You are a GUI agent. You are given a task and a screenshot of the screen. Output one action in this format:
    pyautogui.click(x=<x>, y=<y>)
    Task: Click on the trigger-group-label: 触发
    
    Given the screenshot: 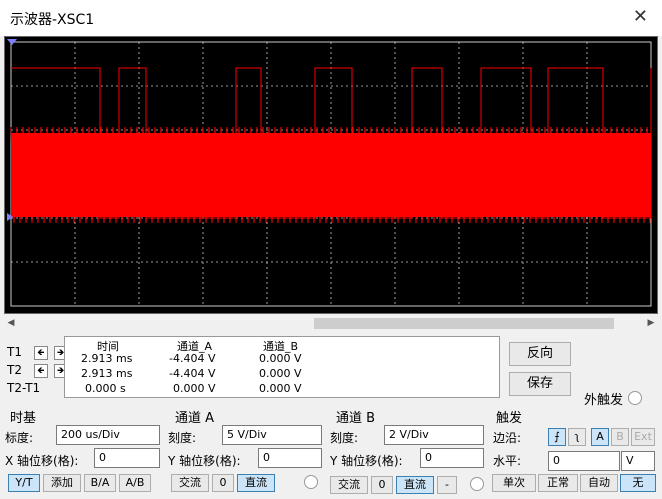 What is the action you would take?
    pyautogui.click(x=509, y=418)
    